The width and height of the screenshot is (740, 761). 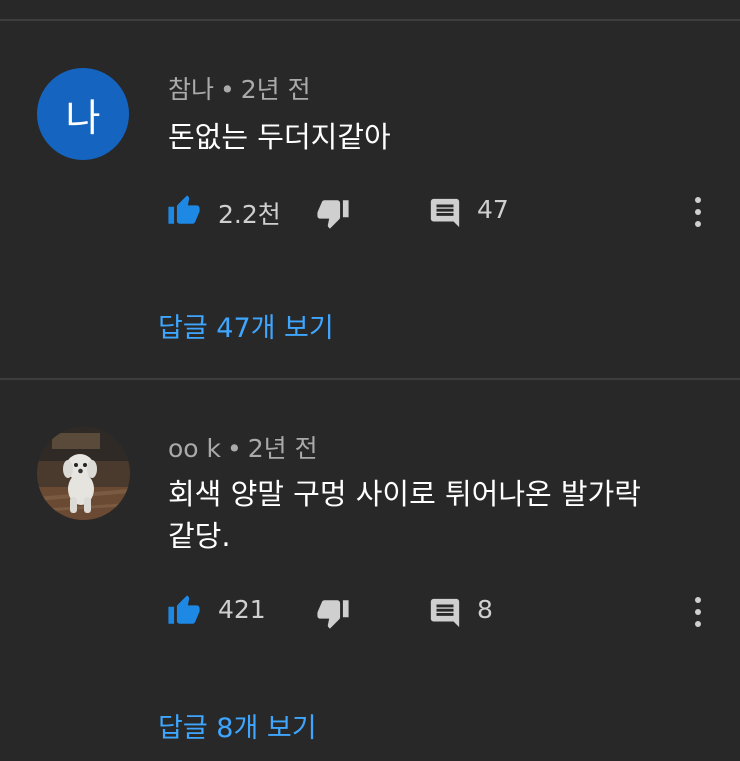 What do you see at coordinates (493, 209) in the screenshot?
I see `reply-count: 47` at bounding box center [493, 209].